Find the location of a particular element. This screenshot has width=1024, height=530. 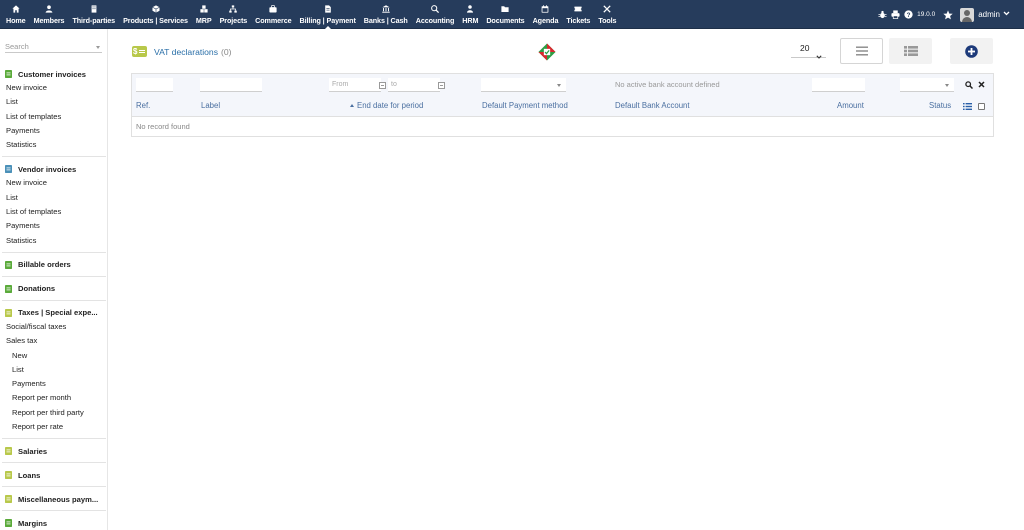

search-icon is located at coordinates (969, 85).